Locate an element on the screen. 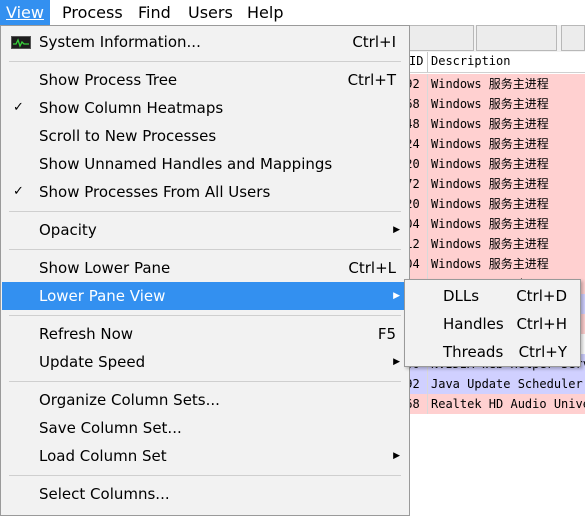 The image size is (585, 516). menu-item-show-column-heatmaps: ✓ Show Column Heatmaps is located at coordinates (205, 108).